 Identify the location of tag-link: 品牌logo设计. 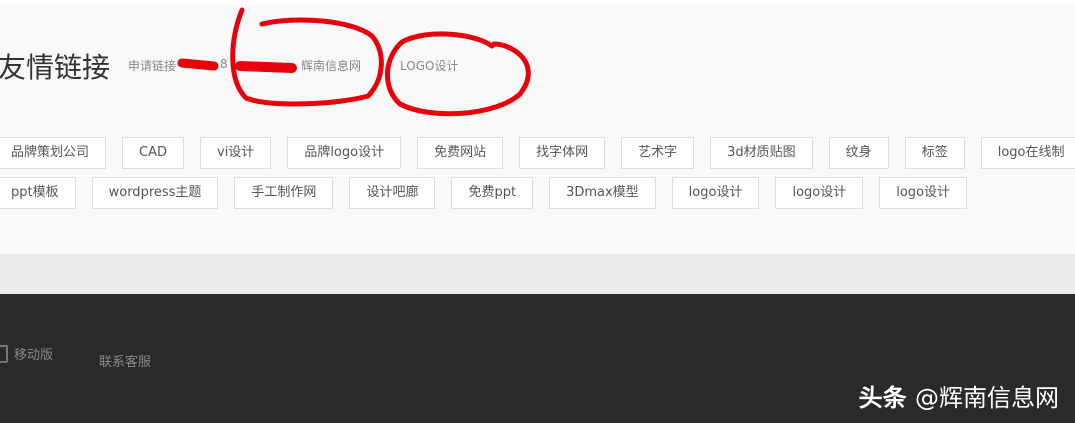
(344, 153).